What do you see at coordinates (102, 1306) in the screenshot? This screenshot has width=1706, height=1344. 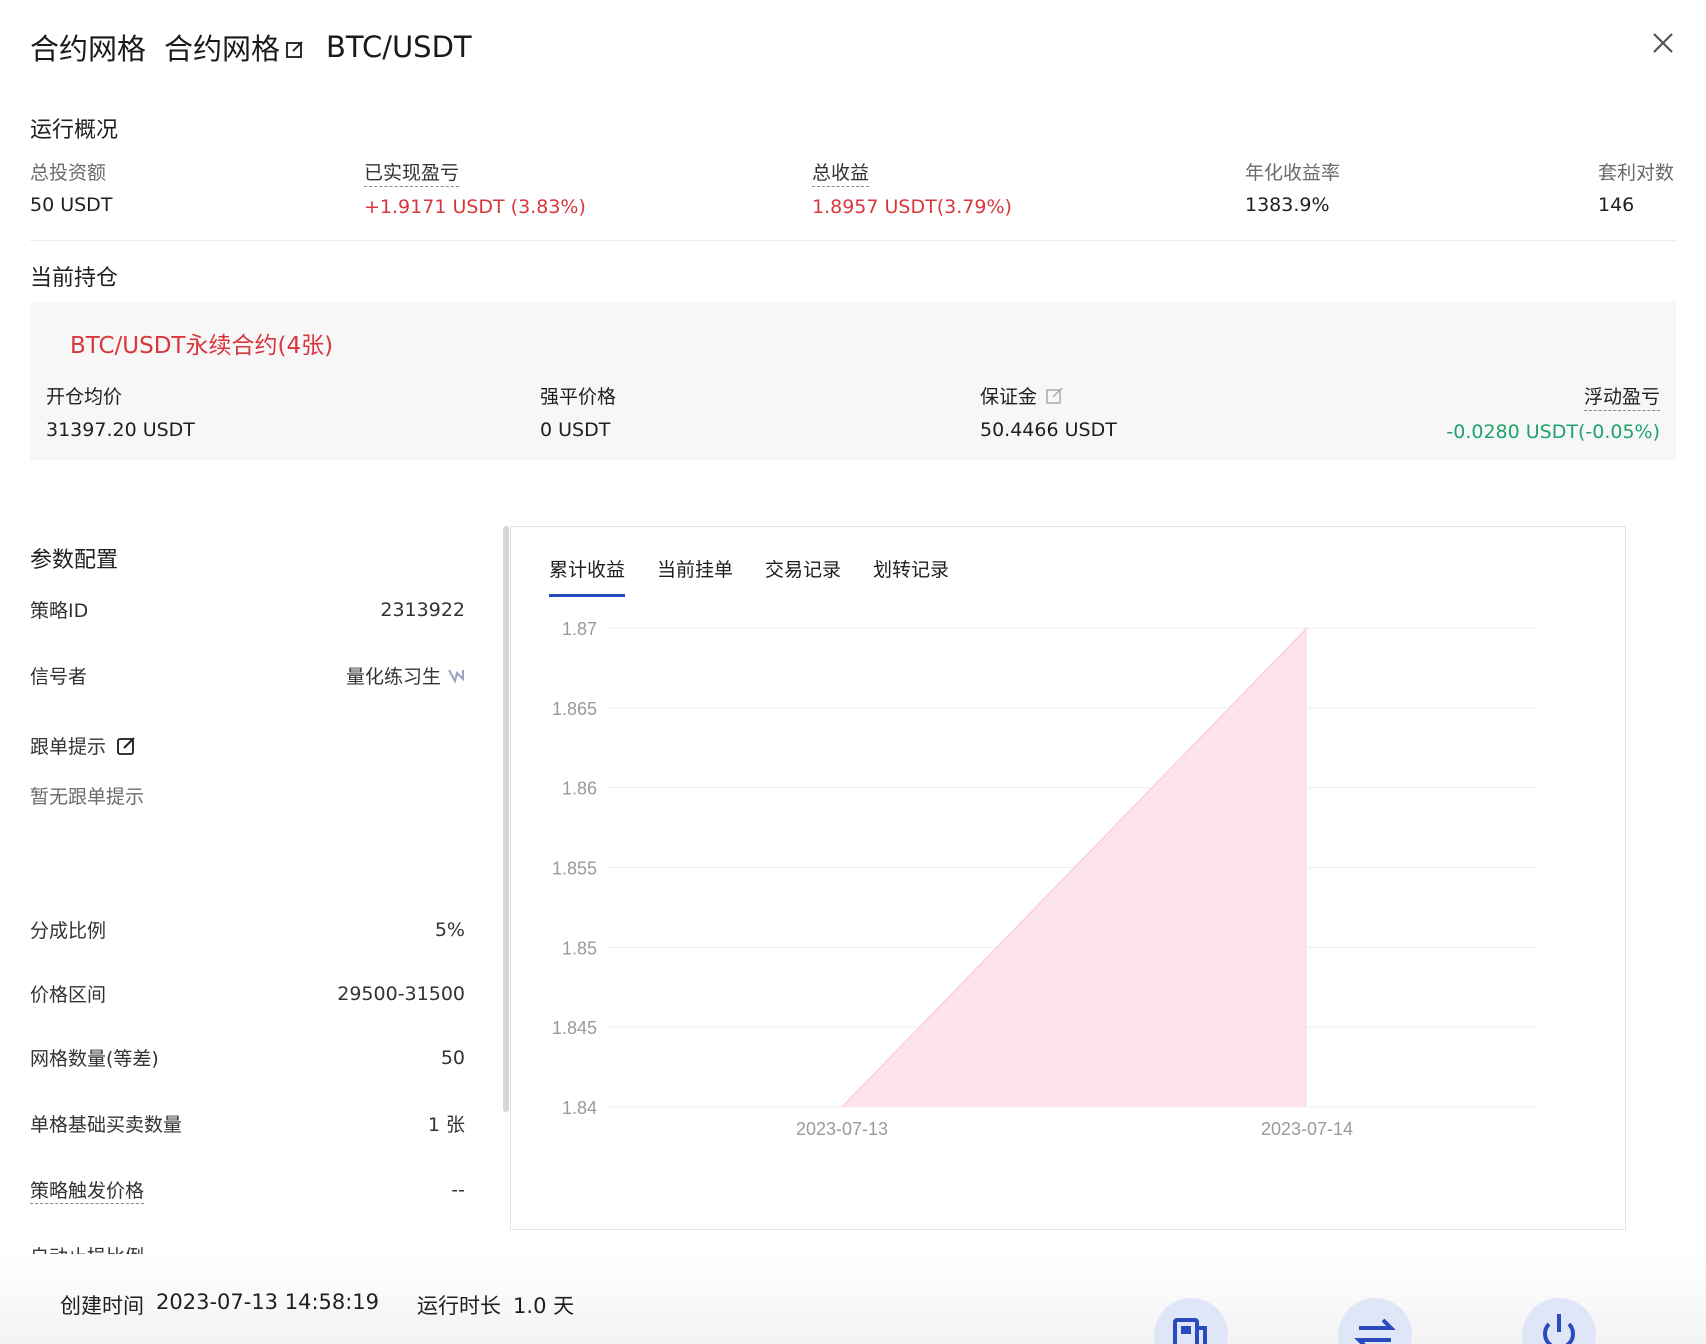 I see `created-label: 创建时间` at bounding box center [102, 1306].